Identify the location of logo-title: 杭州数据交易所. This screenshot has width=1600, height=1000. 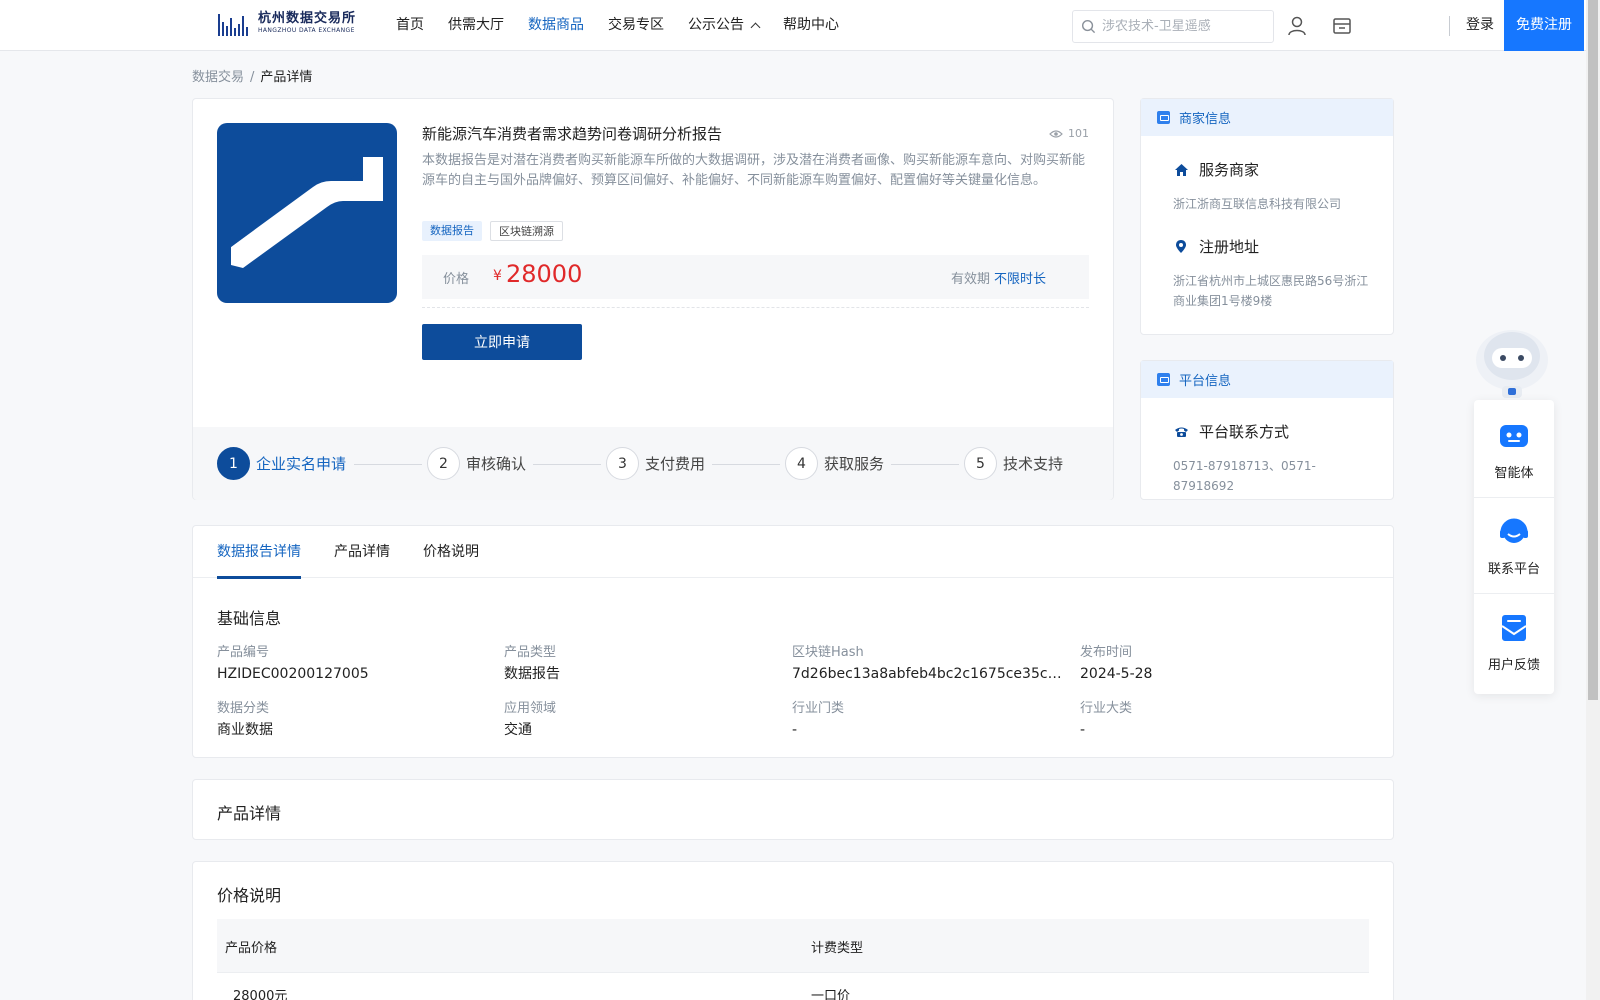
(307, 18).